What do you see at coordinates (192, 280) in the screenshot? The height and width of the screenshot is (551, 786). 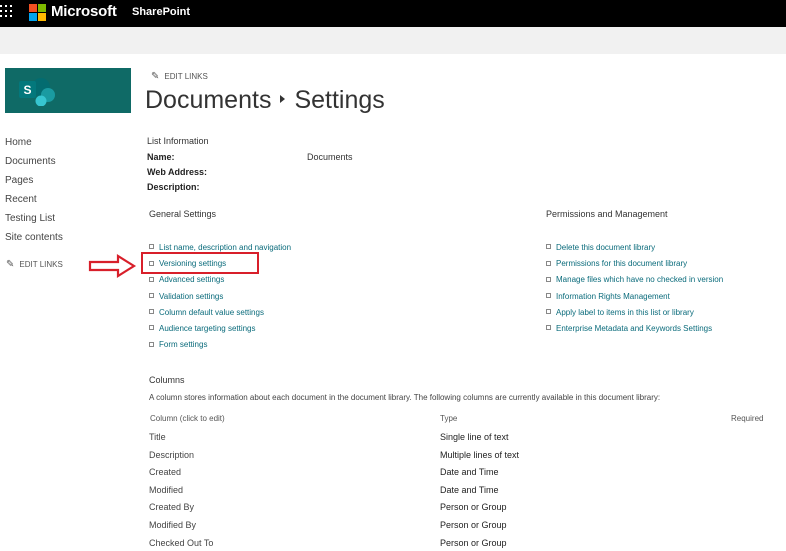 I see `link-label: Advanced settings` at bounding box center [192, 280].